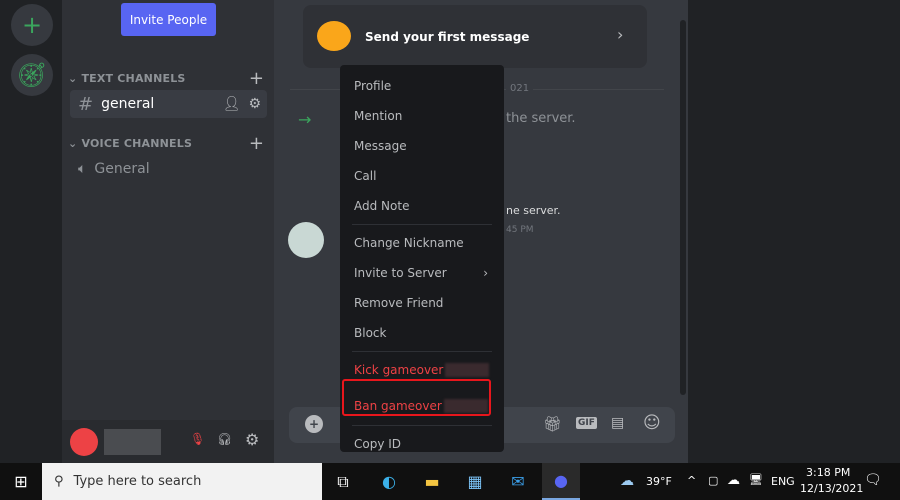  I want to click on speaker-icon: 🔈︎, so click(82, 169).